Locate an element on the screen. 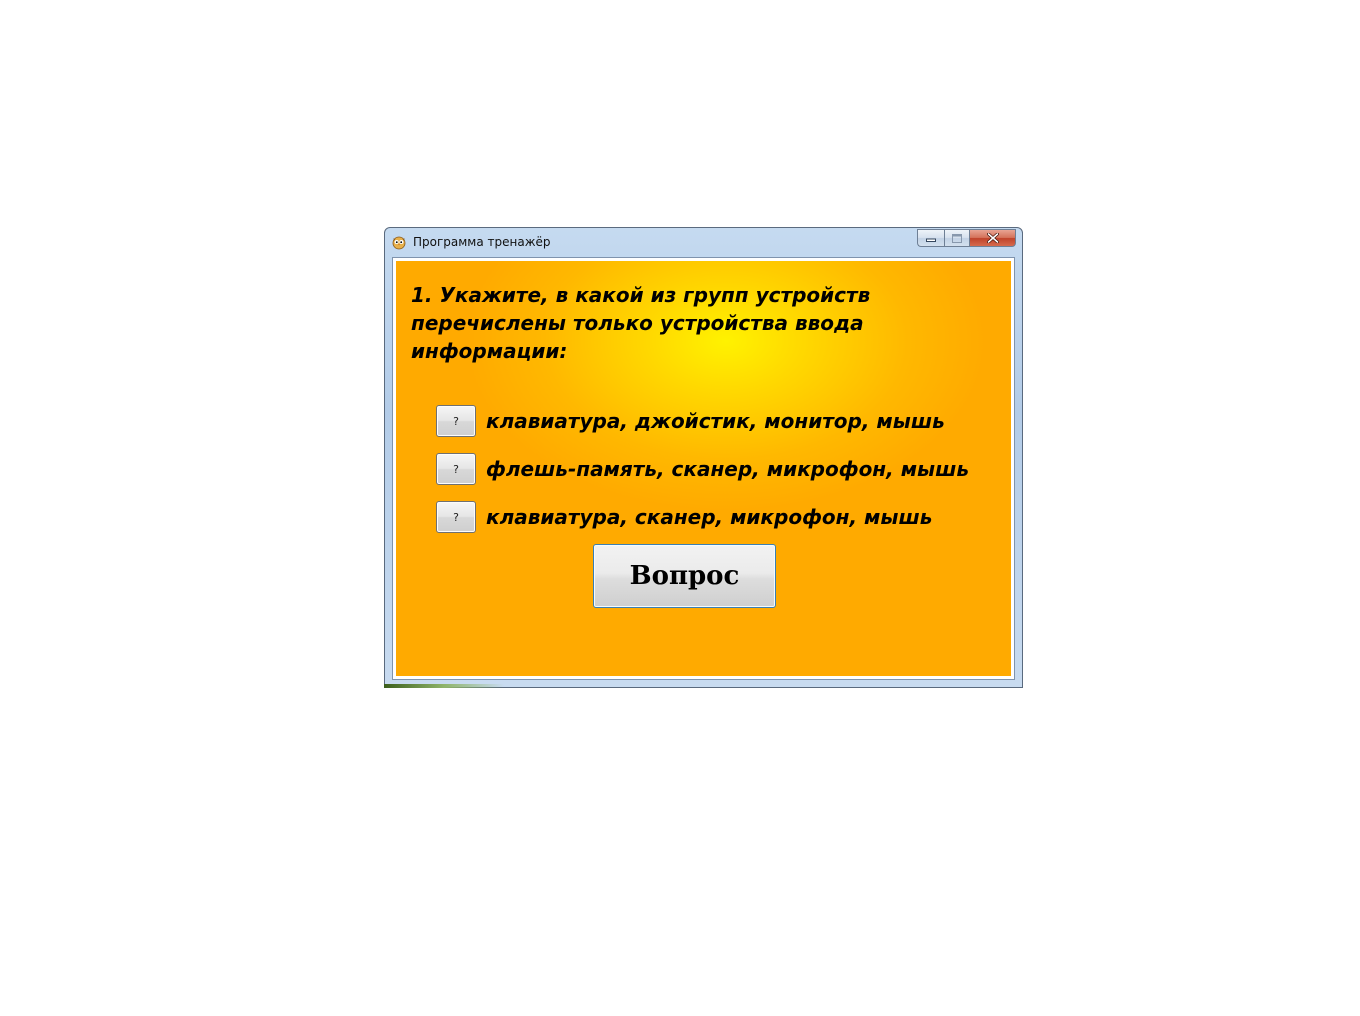 The width and height of the screenshot is (1360, 1016). answer-row-1: ? клавиатура, джойстик, монитор, мышь is located at coordinates (690, 421).